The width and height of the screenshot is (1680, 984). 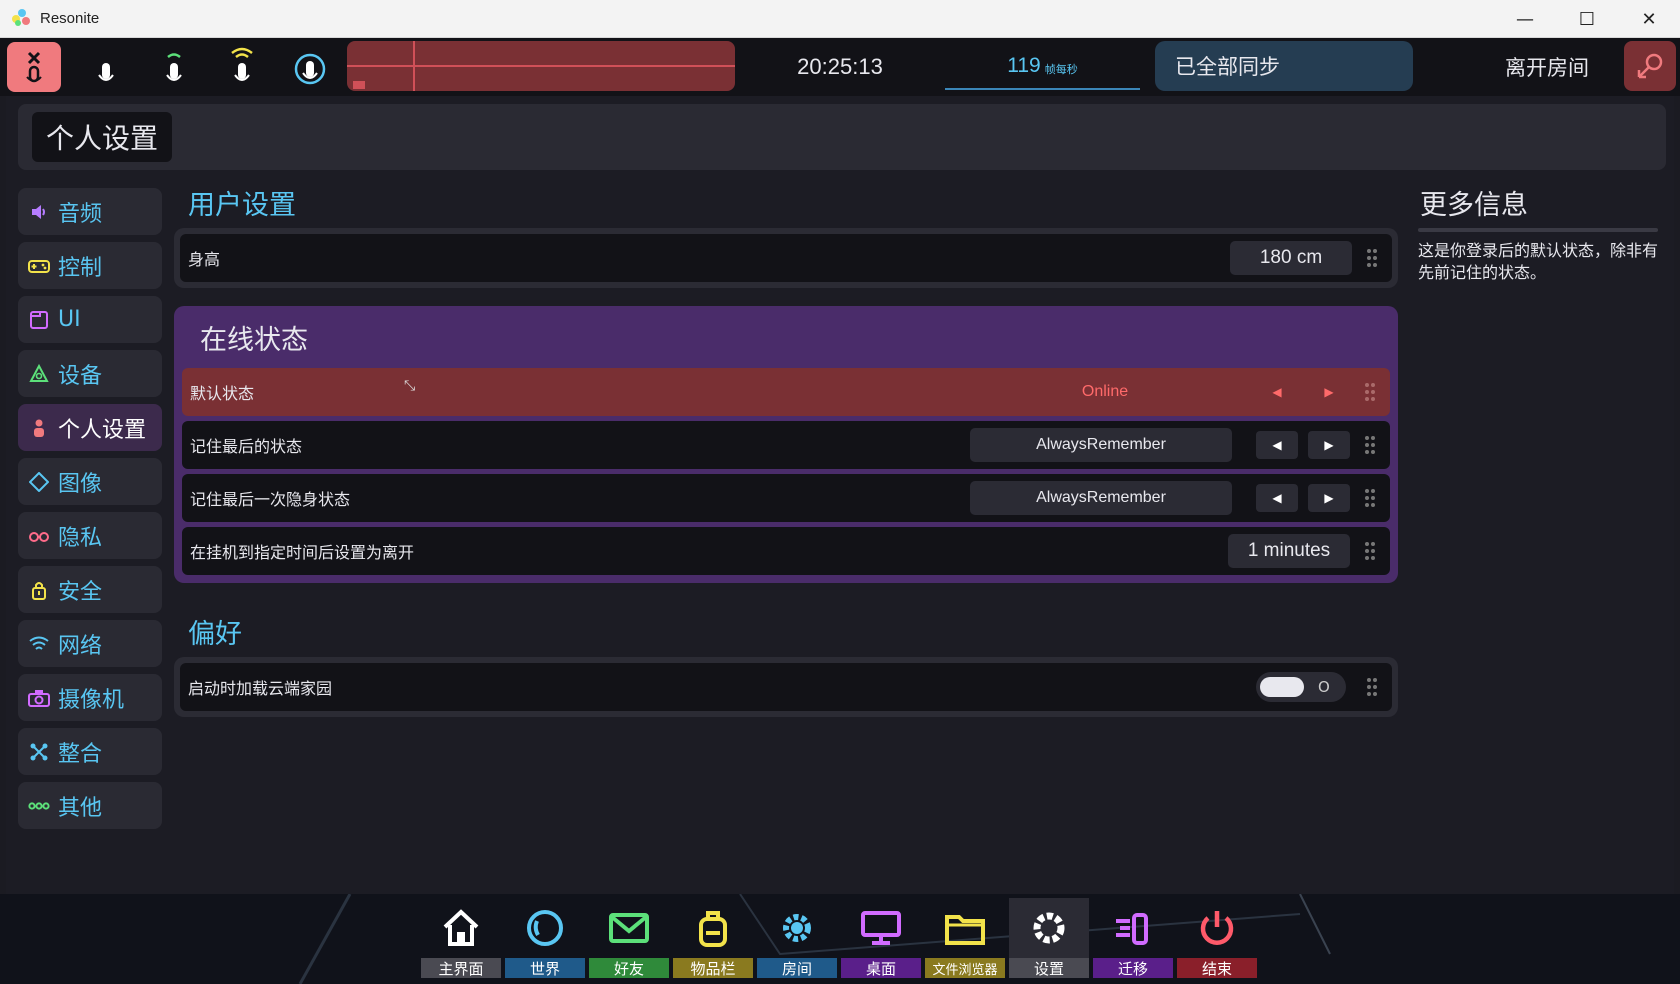 What do you see at coordinates (1282, 687) in the screenshot?
I see `toggle-knob` at bounding box center [1282, 687].